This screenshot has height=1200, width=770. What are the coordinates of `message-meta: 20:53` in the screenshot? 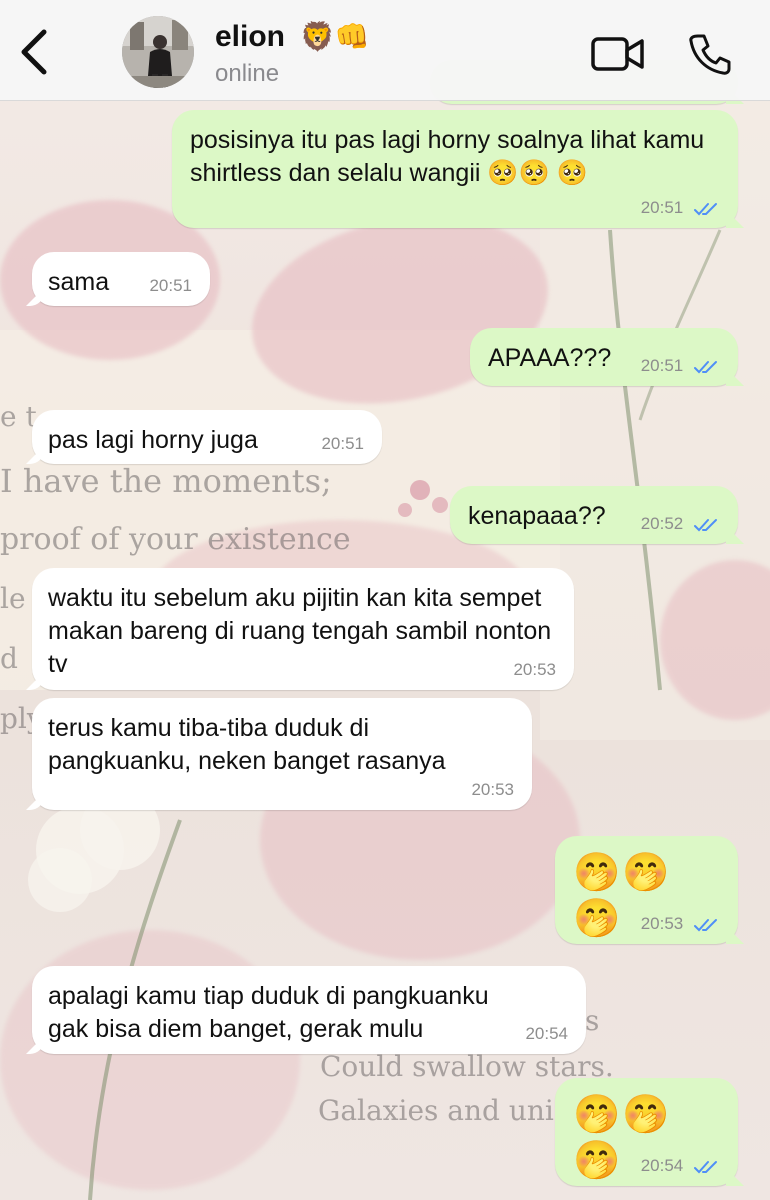 It's located at (680, 924).